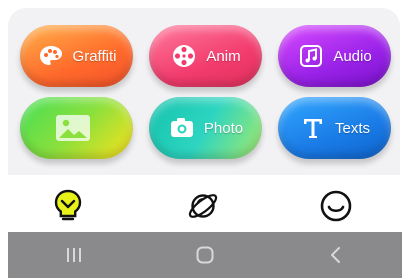  I want to click on anim-label: Anim, so click(223, 56).